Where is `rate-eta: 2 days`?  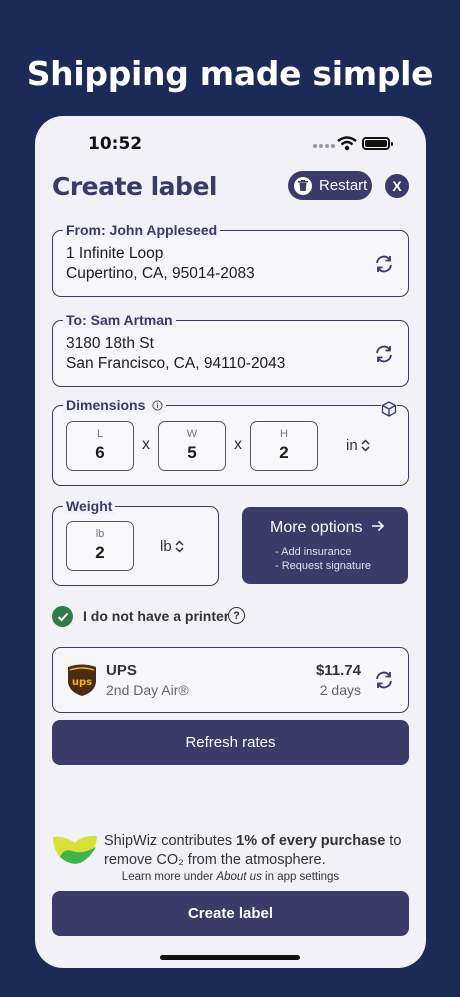 rate-eta: 2 days is located at coordinates (340, 690).